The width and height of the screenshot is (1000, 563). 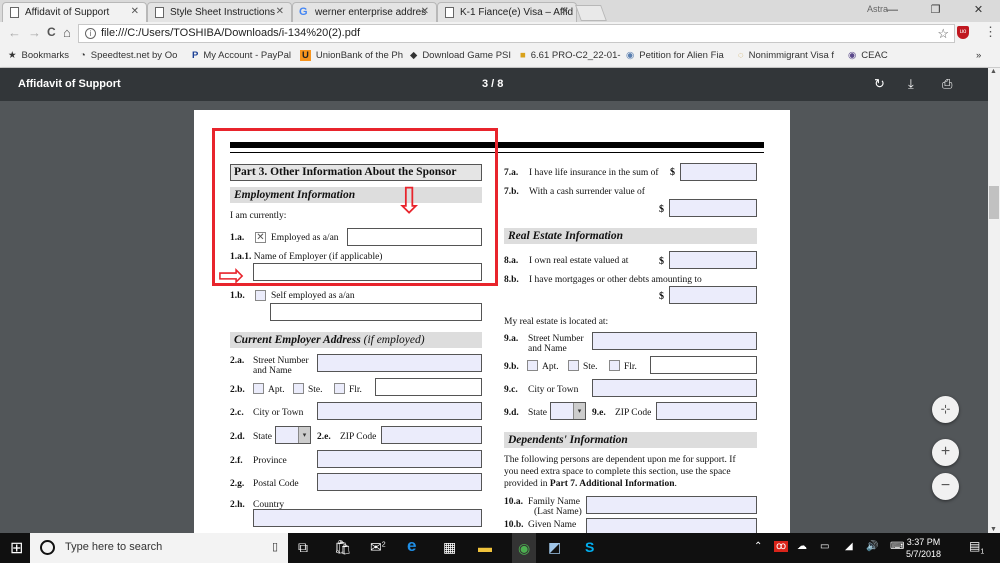 I want to click on chrome-icon: ◉, so click(x=524, y=548).